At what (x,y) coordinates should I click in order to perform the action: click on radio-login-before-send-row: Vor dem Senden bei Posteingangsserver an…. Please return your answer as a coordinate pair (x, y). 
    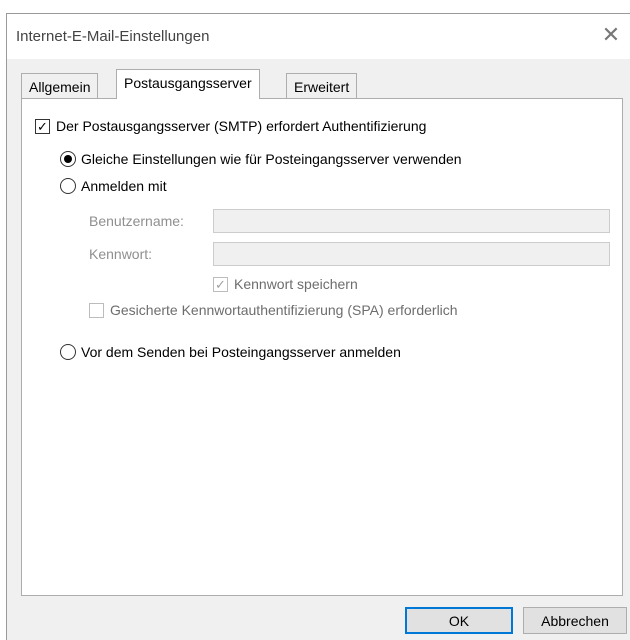
    Looking at the image, I should click on (230, 352).